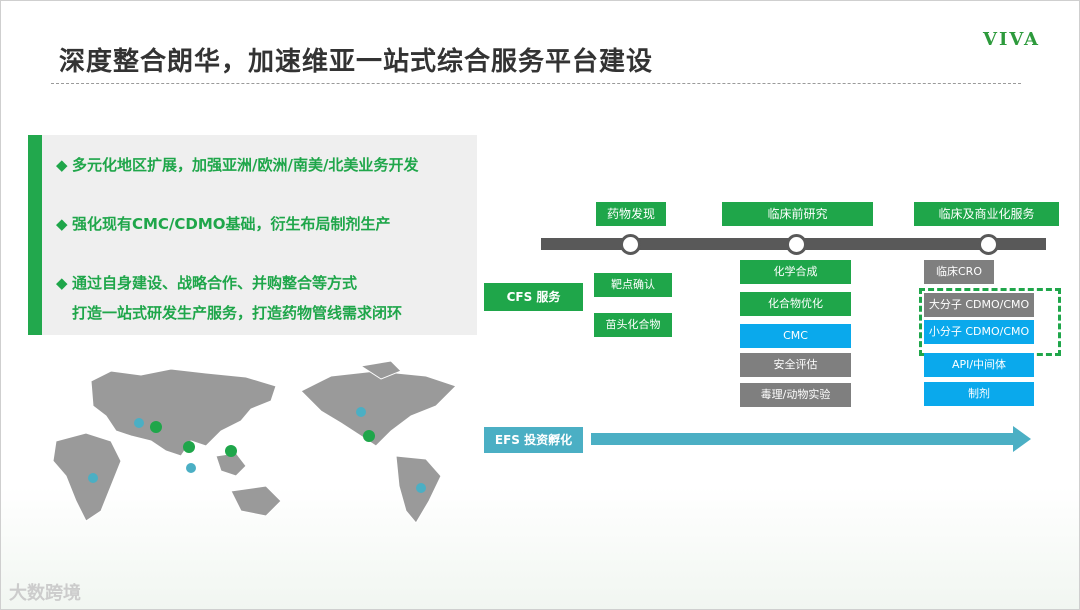 This screenshot has height=610, width=1080. I want to click on stage-clinical-commercial: 临床及商业化服务, so click(986, 214).